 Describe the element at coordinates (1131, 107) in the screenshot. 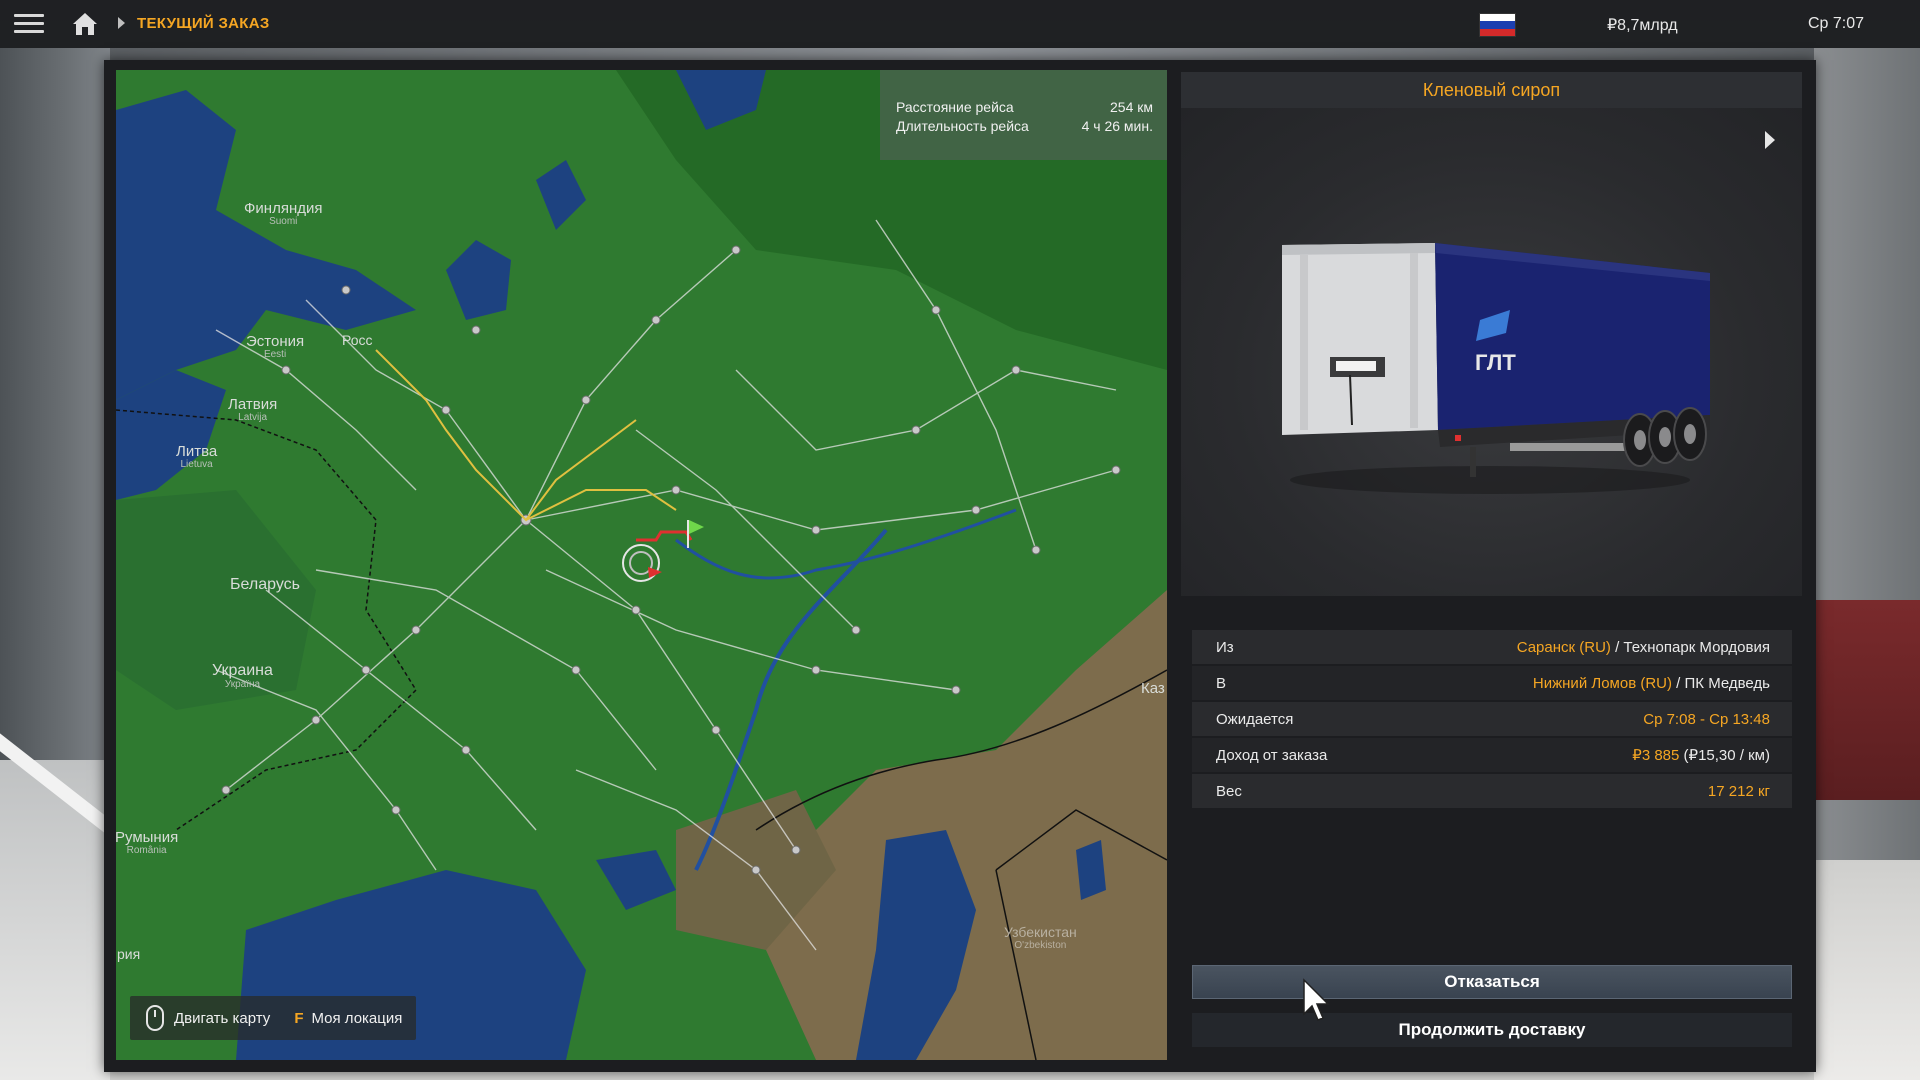

I see `distance-value: 254 км` at that location.